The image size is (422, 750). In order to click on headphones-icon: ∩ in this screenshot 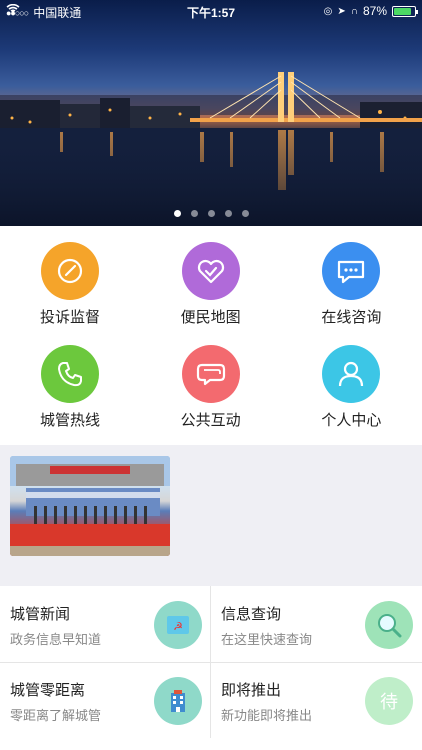, I will do `click(354, 11)`.